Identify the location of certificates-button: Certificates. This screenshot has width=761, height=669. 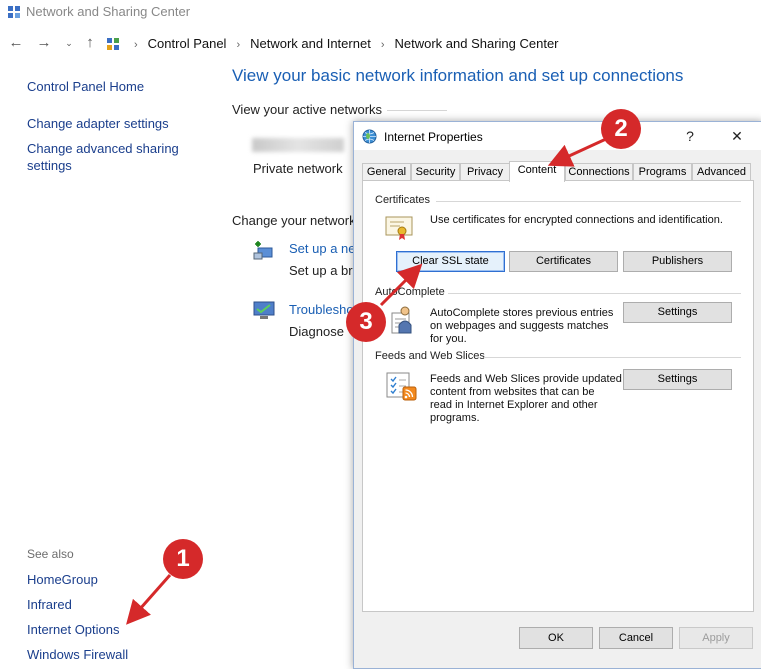
(563, 261).